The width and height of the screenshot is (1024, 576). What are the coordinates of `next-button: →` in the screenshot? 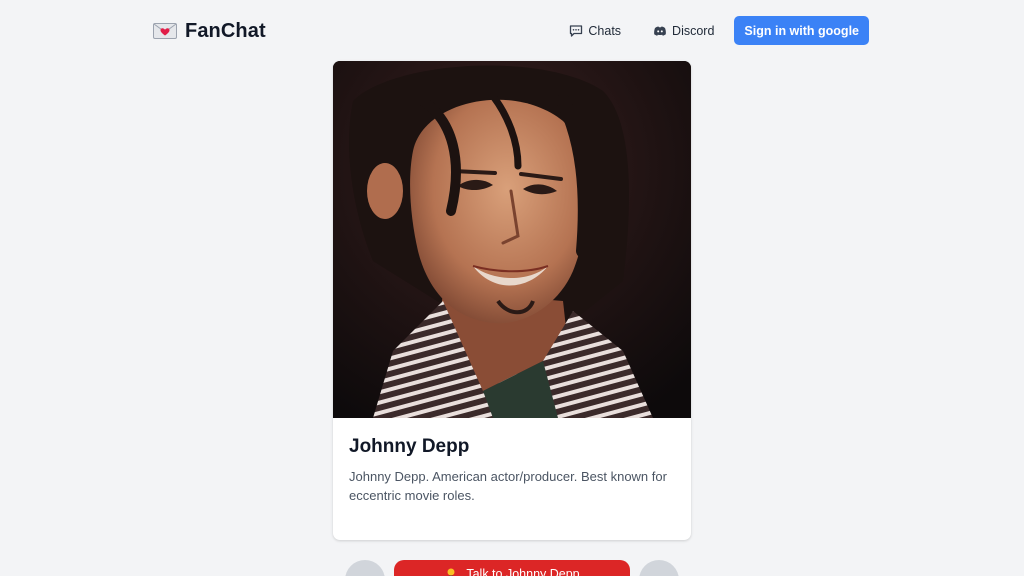 It's located at (659, 568).